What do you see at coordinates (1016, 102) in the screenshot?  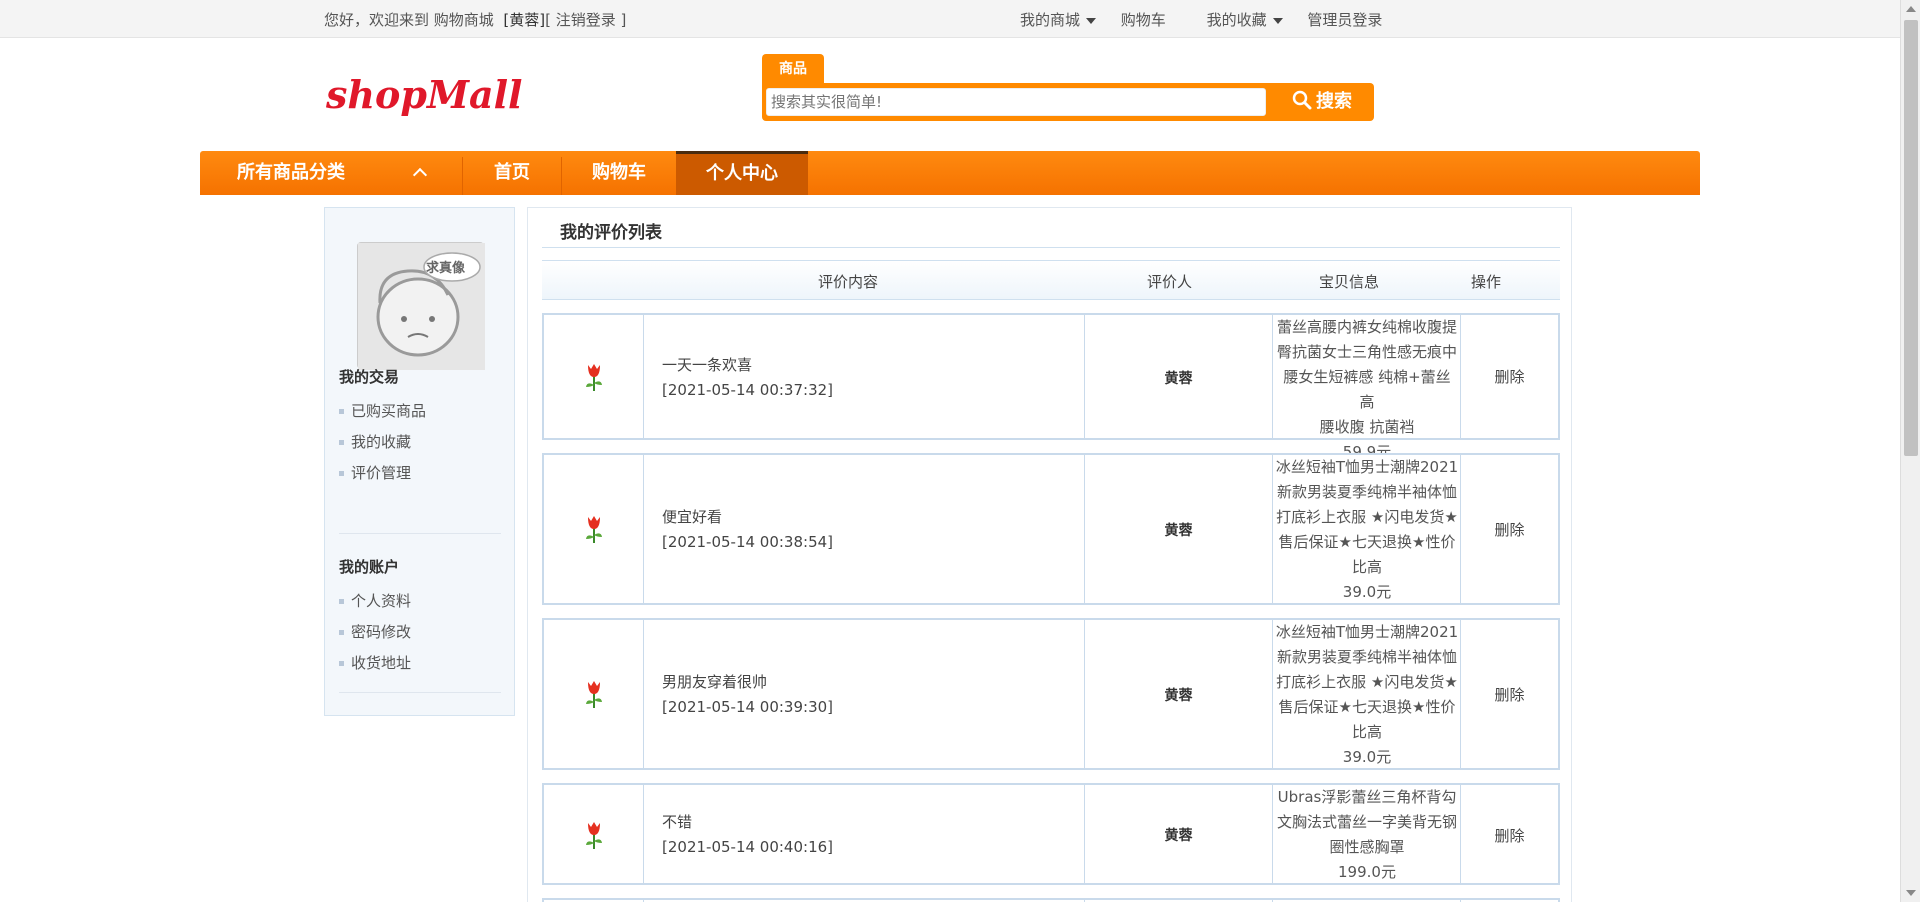 I see `search-input` at bounding box center [1016, 102].